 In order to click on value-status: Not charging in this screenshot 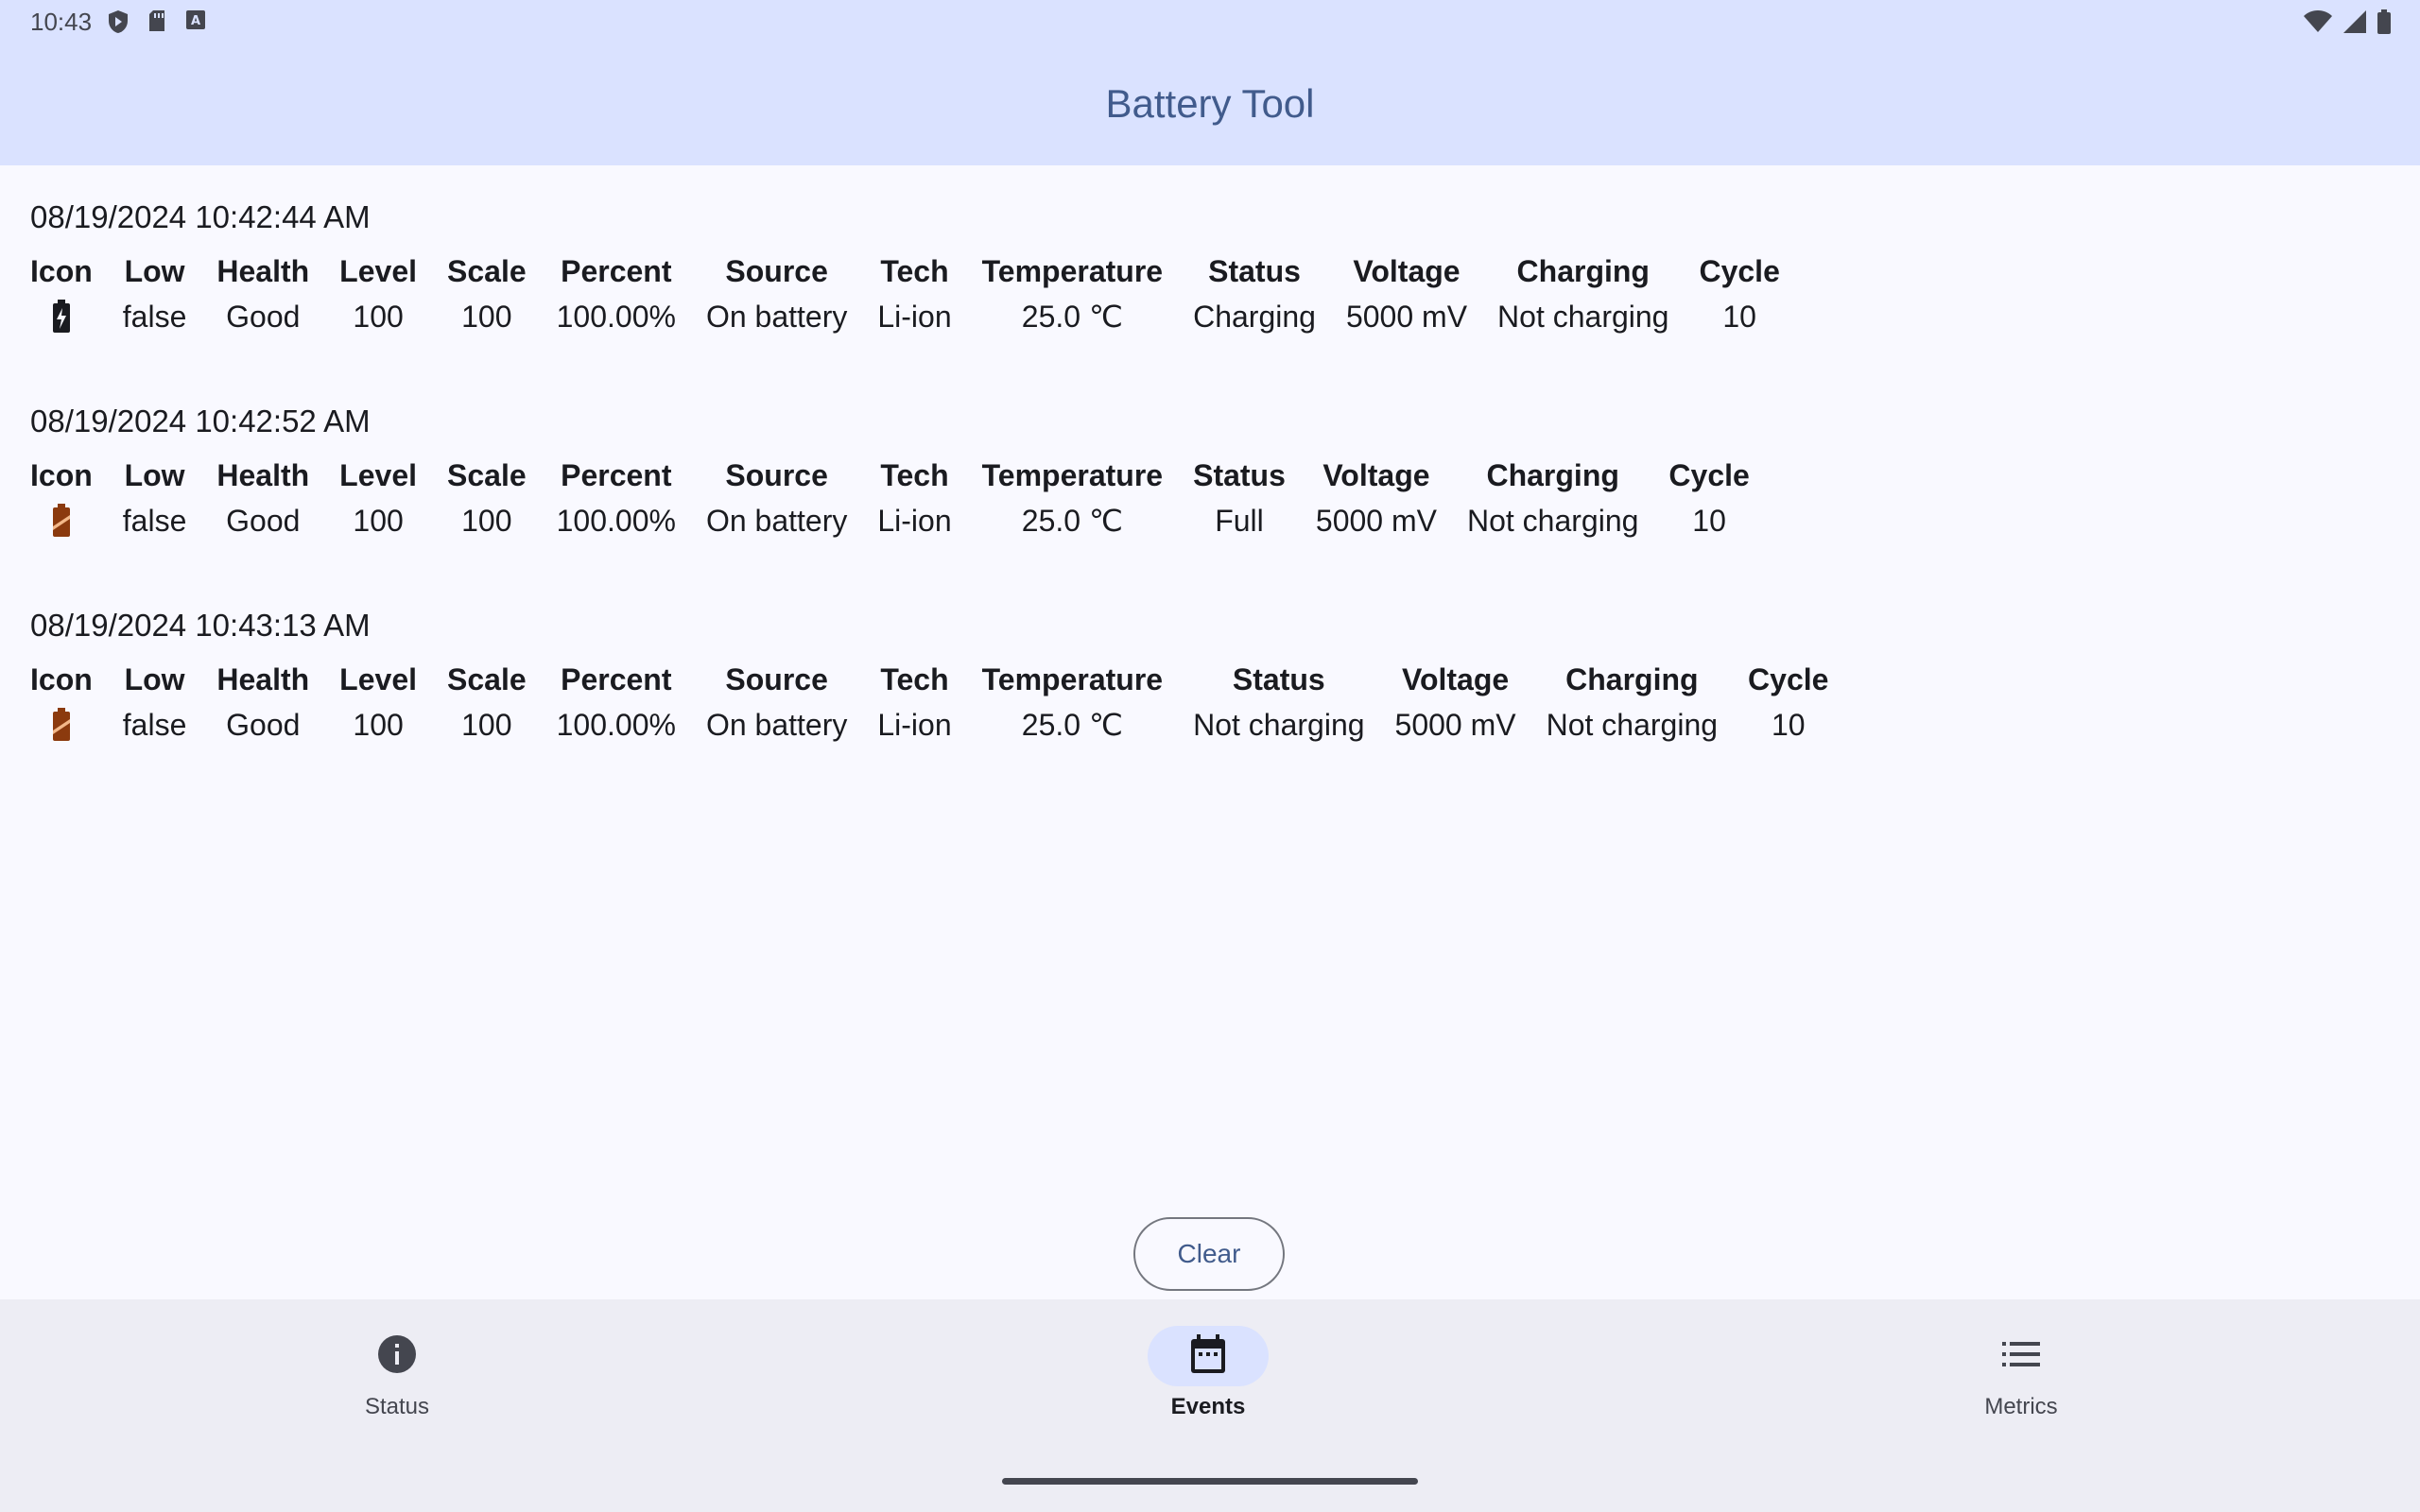, I will do `click(1279, 725)`.